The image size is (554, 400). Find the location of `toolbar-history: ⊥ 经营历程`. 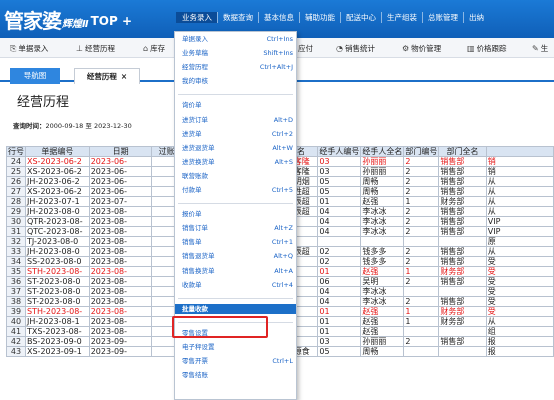

toolbar-history: ⊥ 经营历程 is located at coordinates (95, 48).